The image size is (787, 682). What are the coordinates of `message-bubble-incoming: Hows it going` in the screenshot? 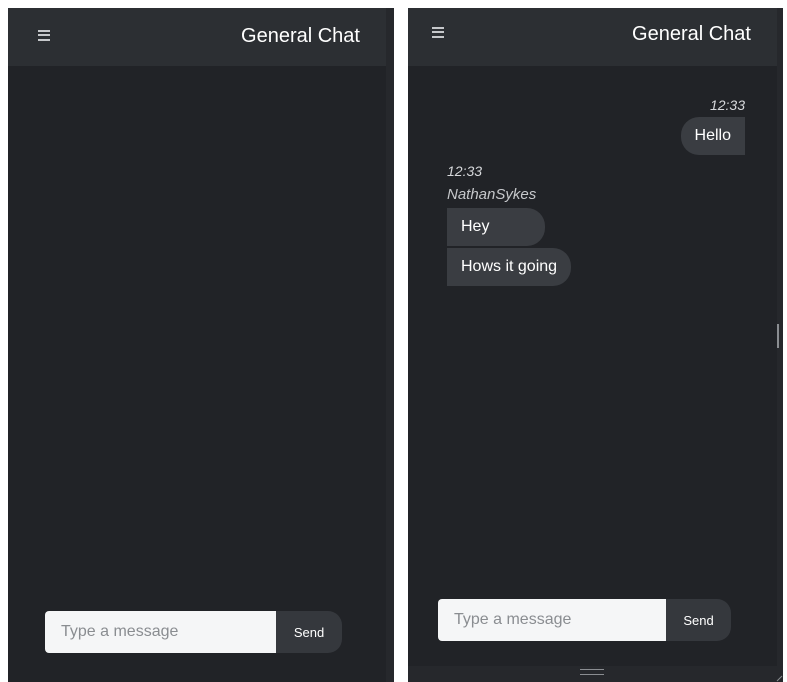 It's located at (509, 267).